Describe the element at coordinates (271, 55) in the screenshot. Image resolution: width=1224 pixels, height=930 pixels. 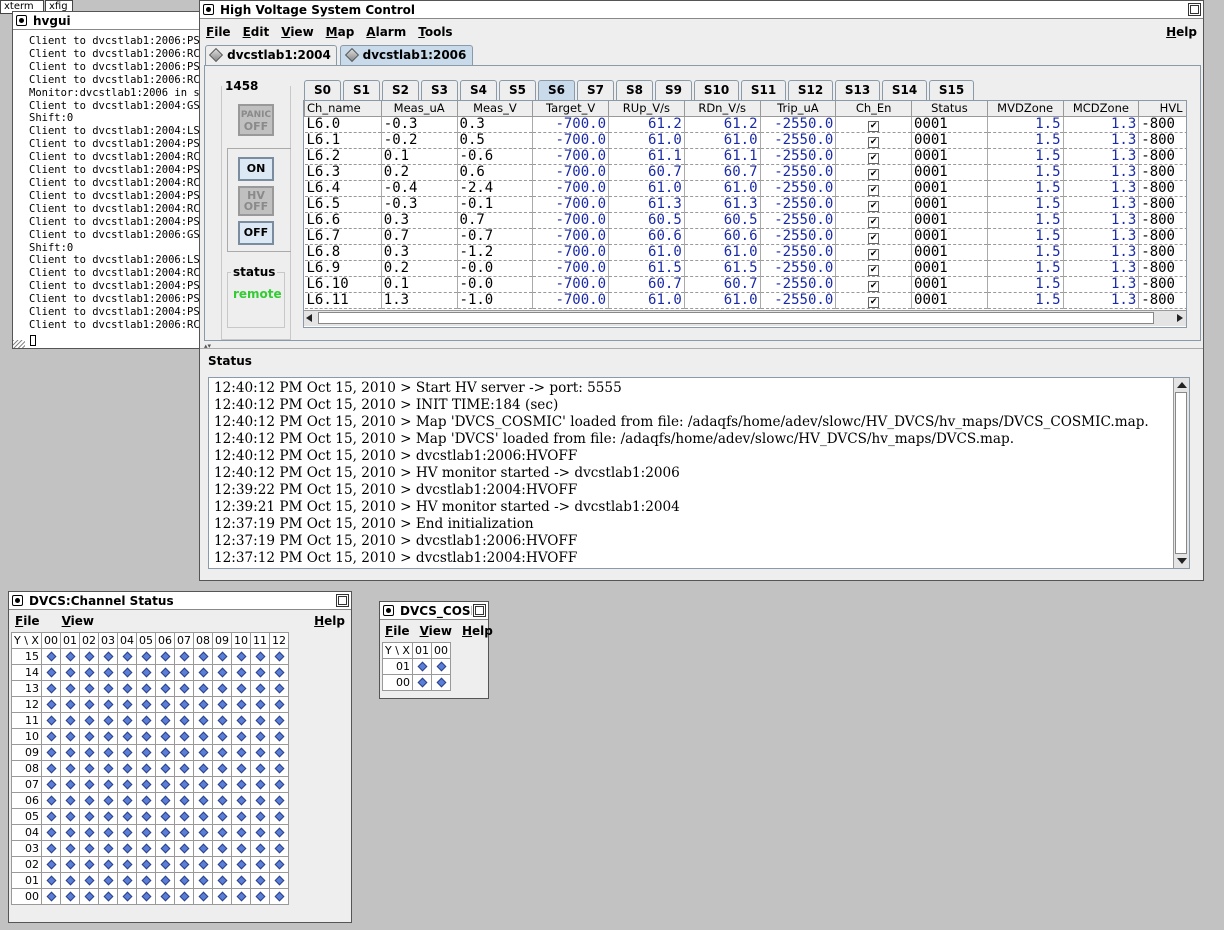
I see `tab-host-2004: dvcstlab1:2004` at that location.